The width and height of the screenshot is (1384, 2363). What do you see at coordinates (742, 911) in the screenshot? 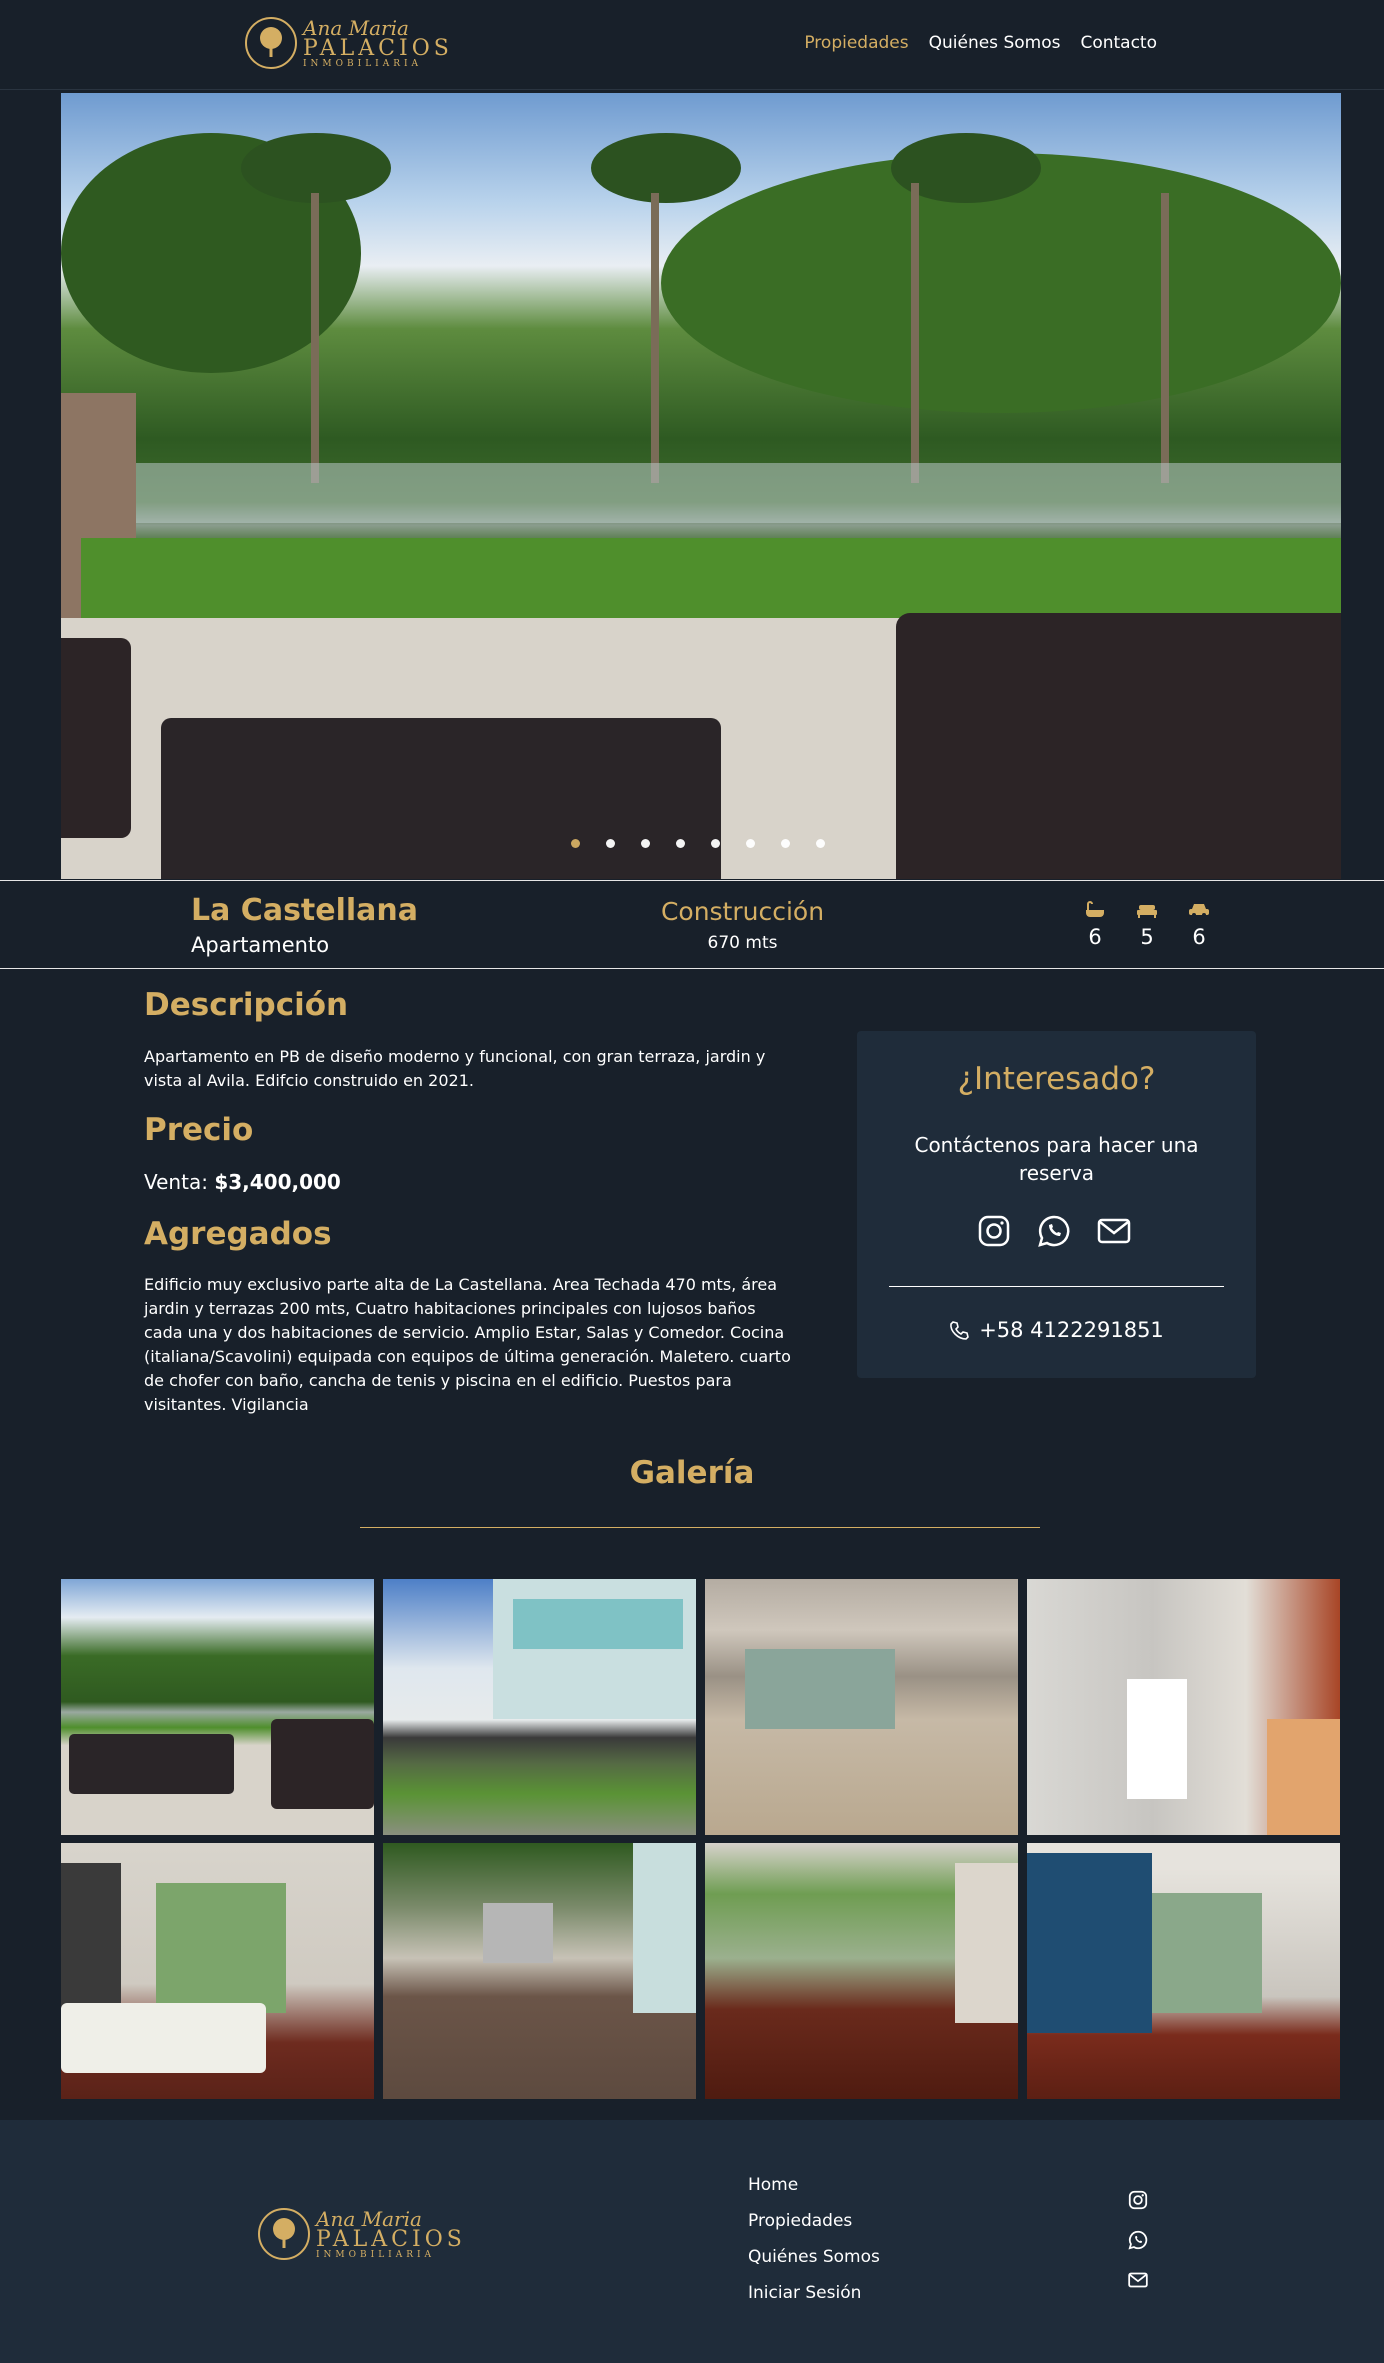
I see `property-status: Construcción` at bounding box center [742, 911].